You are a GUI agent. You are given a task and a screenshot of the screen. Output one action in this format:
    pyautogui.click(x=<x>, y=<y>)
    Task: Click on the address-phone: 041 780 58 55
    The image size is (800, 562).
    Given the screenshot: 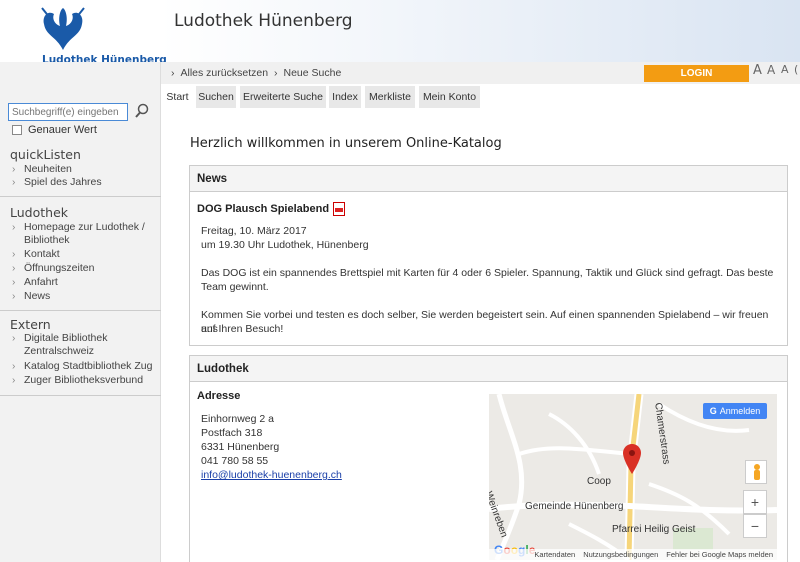 What is the action you would take?
    pyautogui.click(x=235, y=461)
    